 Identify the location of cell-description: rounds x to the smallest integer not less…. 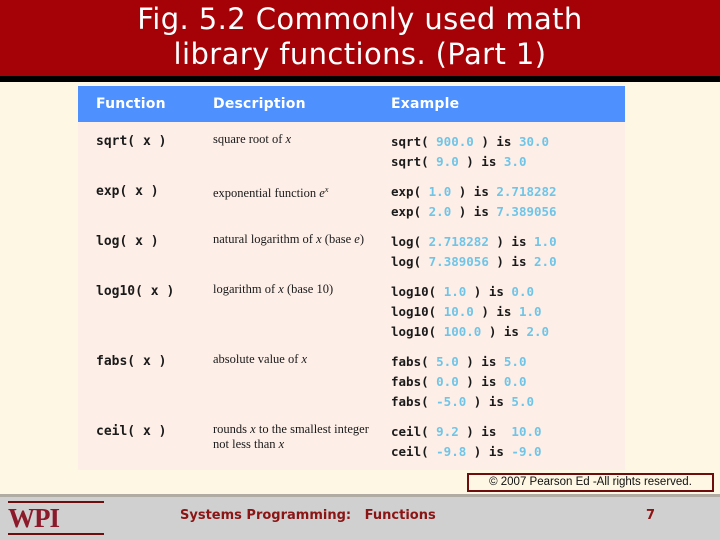
(291, 436).